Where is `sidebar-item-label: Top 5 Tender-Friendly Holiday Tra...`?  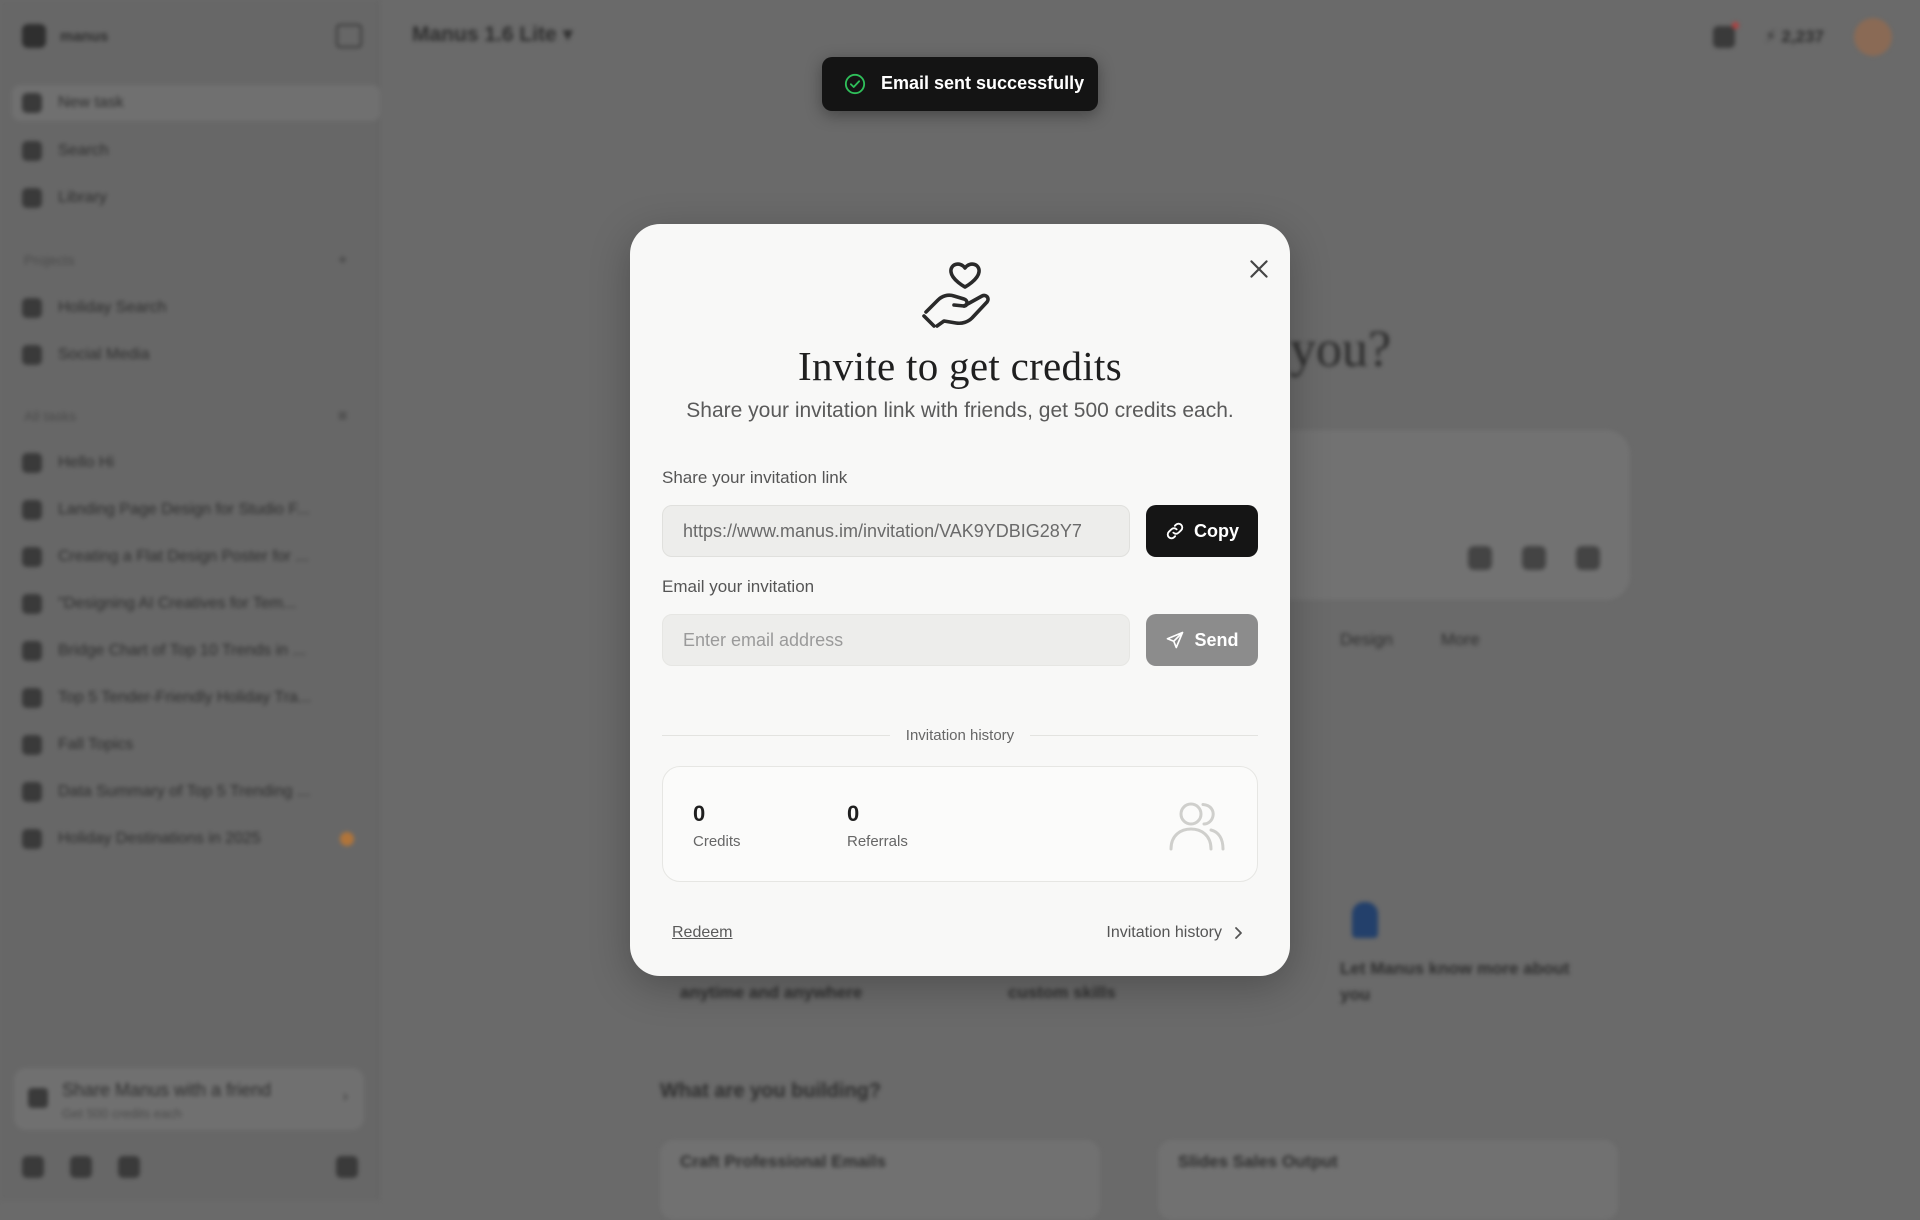
sidebar-item-label: Top 5 Tender-Friendly Holiday Tra... is located at coordinates (185, 697).